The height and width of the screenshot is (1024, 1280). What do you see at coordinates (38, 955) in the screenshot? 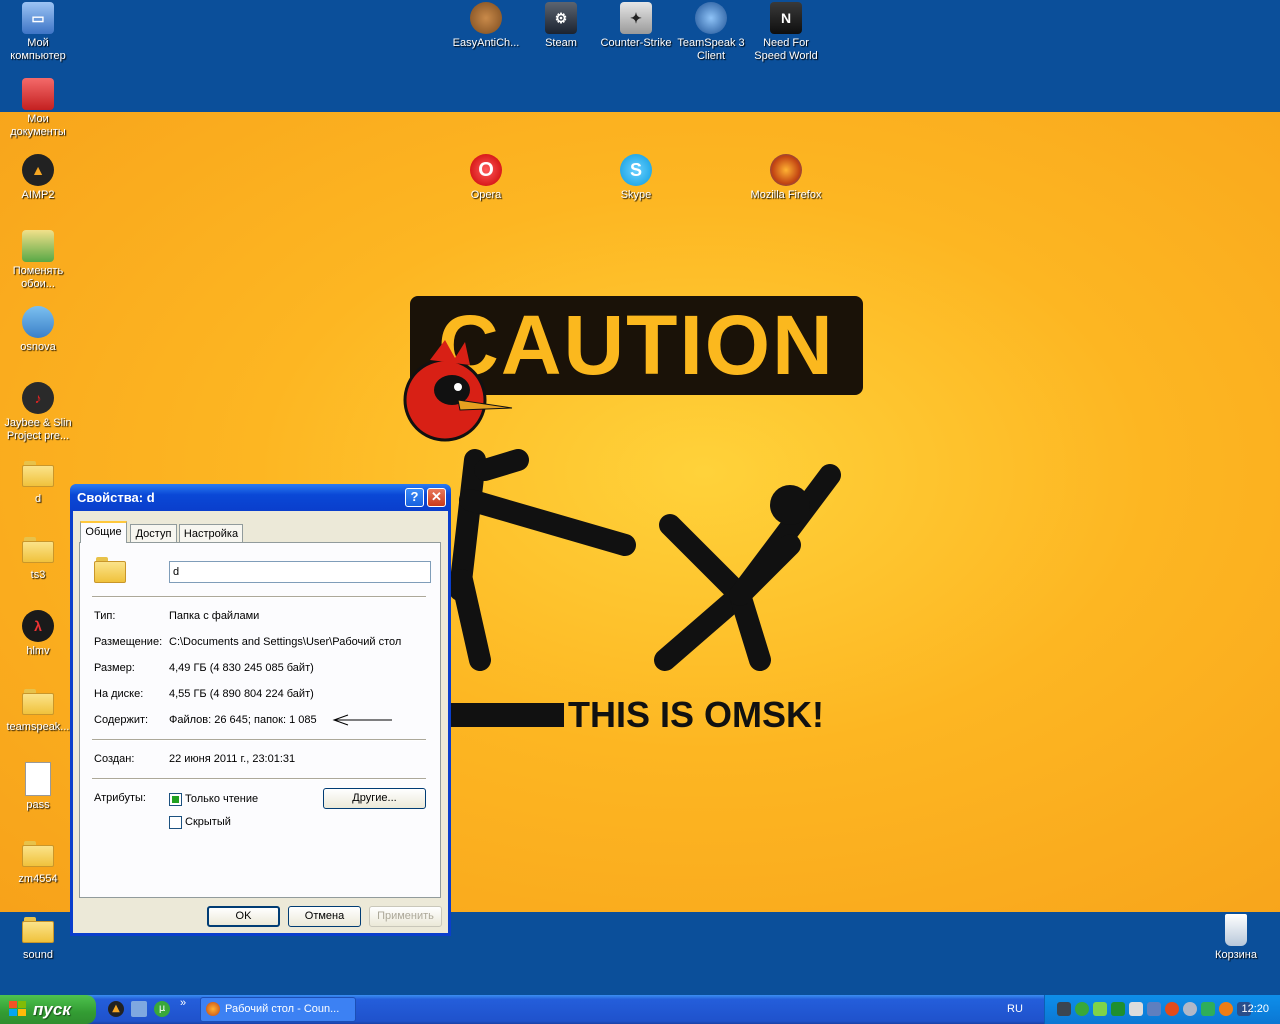
I see `desktop-icon-label: sound` at bounding box center [38, 955].